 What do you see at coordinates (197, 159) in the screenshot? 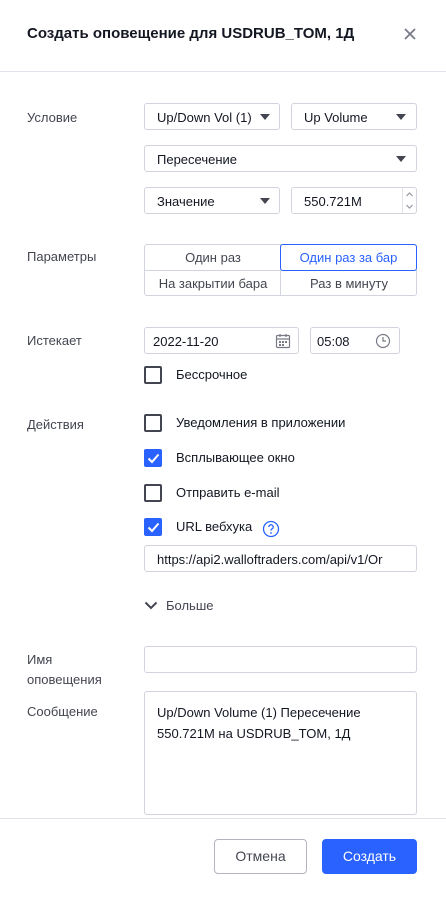
I see `condition-operator-value: Пересечение` at bounding box center [197, 159].